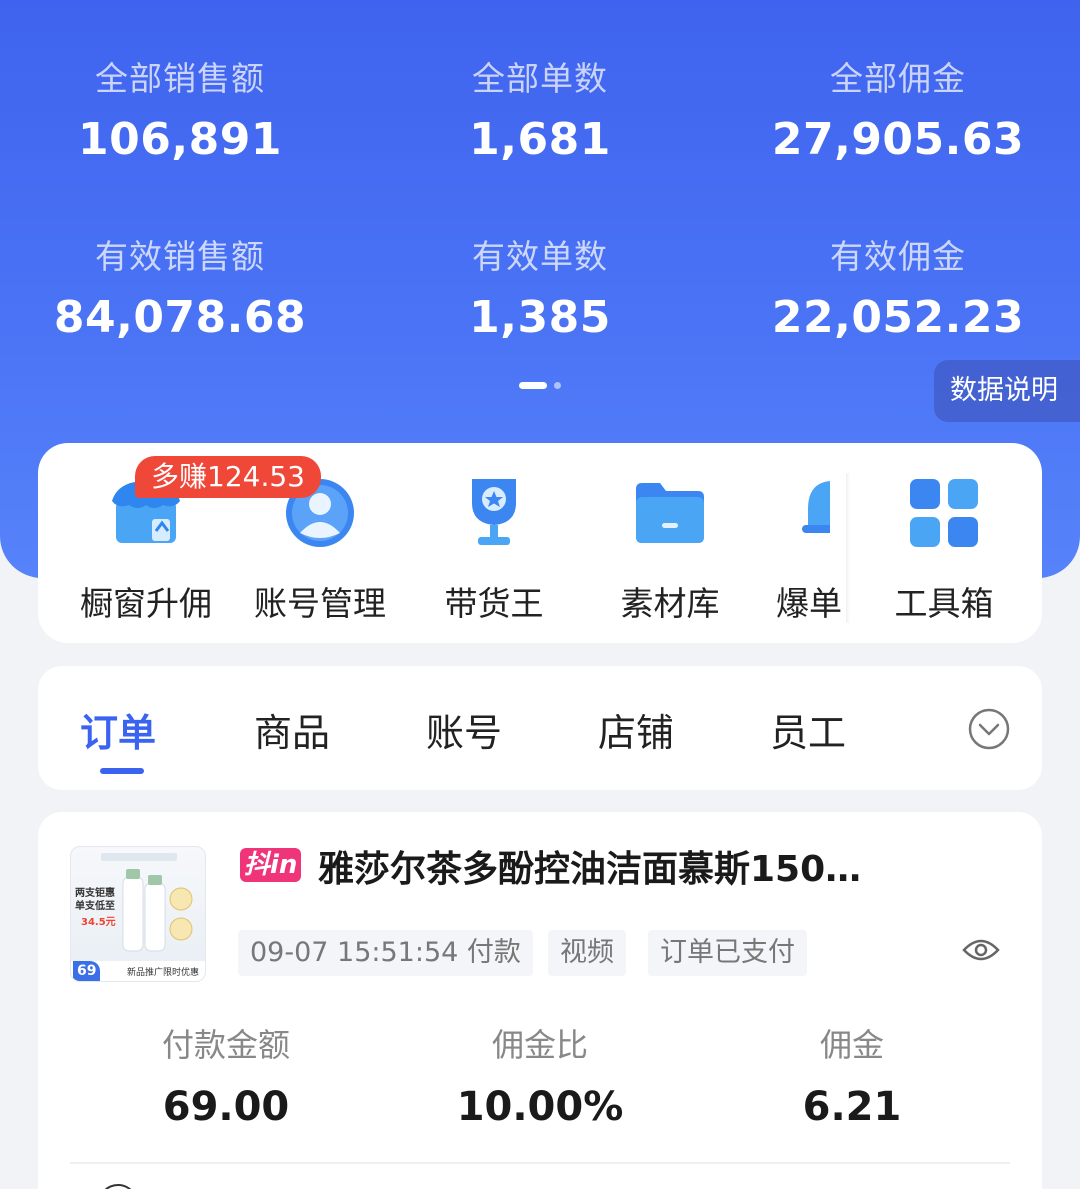 The width and height of the screenshot is (1080, 1189). I want to click on tool-toolbox: 工具箱, so click(944, 549).